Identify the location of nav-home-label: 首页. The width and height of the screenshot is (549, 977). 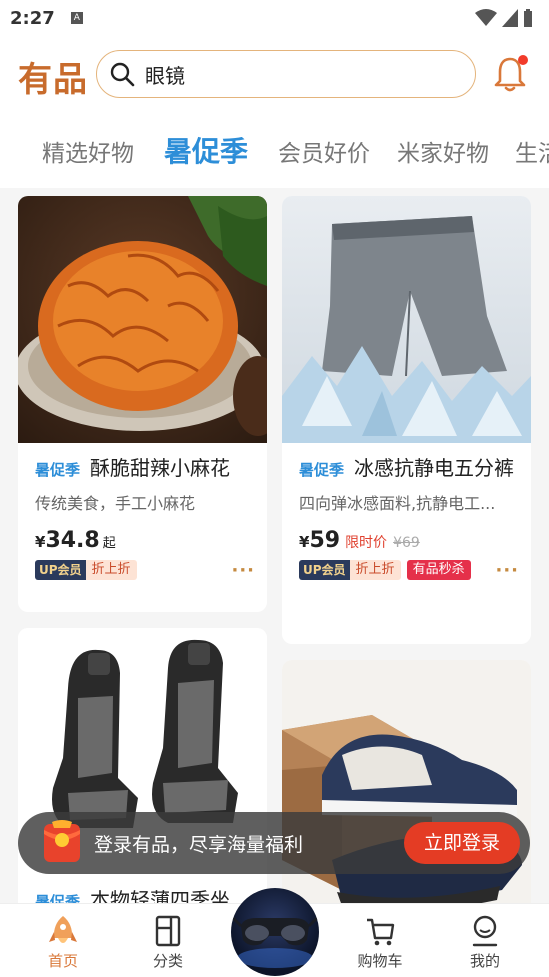
(62, 961).